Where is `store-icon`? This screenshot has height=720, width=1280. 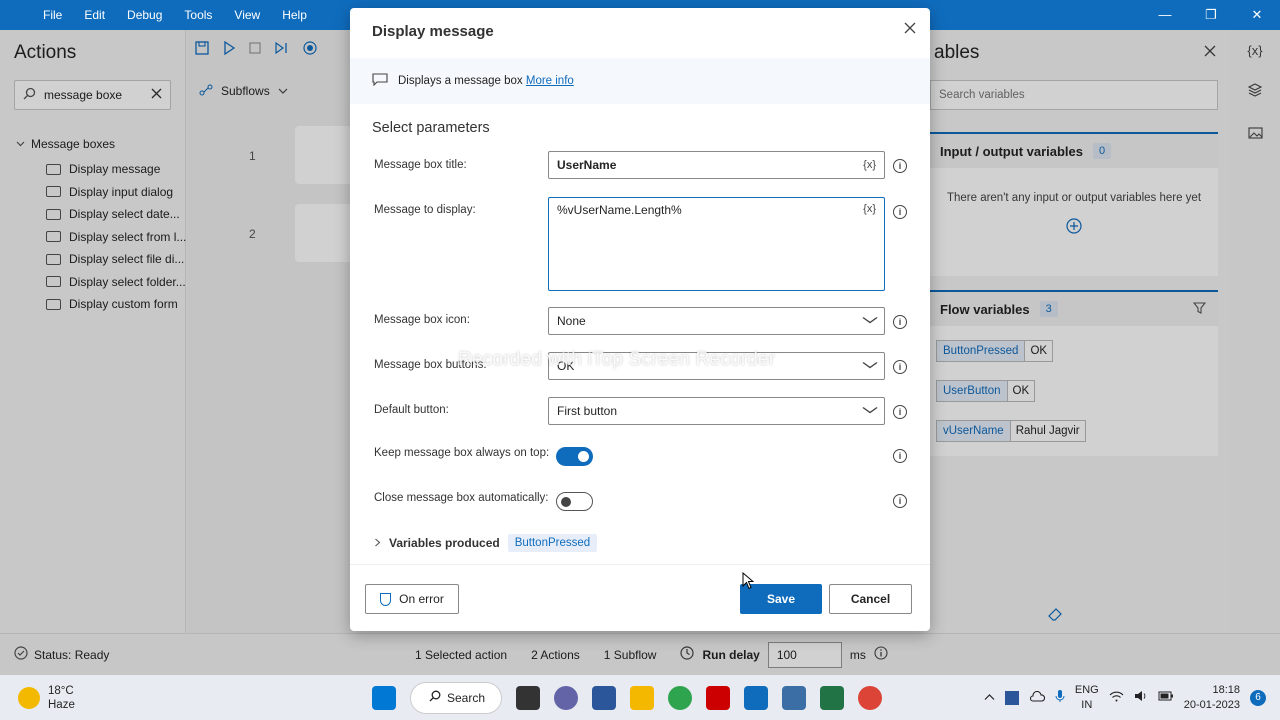
store-icon is located at coordinates (604, 697).